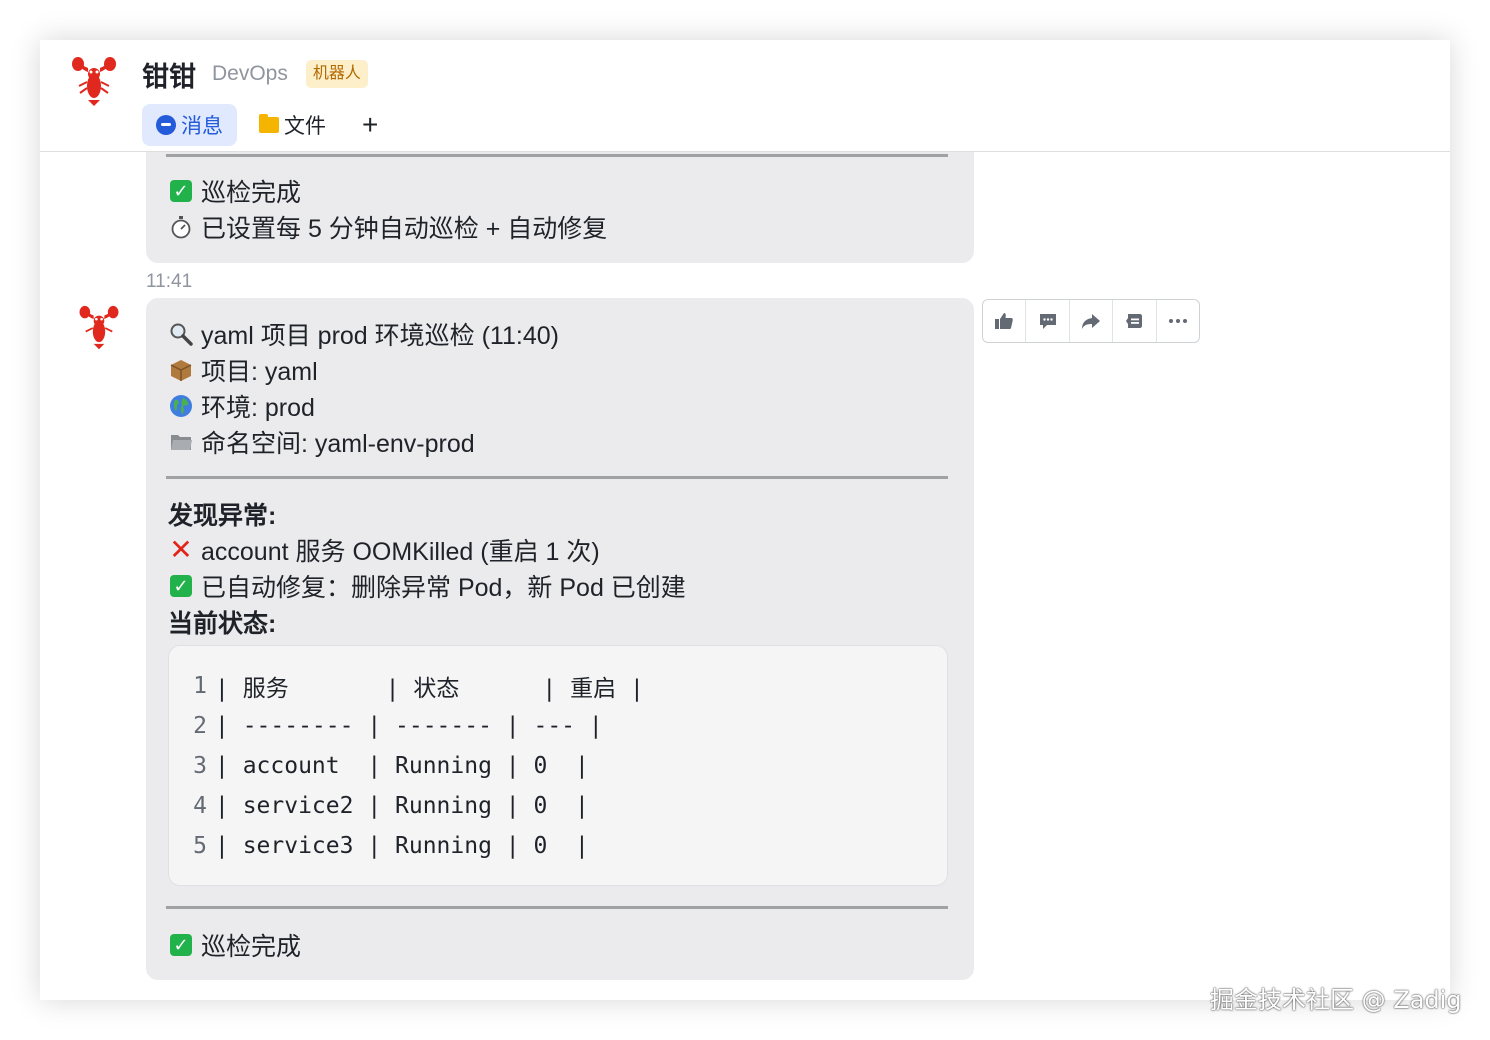  Describe the element at coordinates (336, 74) in the screenshot. I see `bot-badge: 机器人` at that location.